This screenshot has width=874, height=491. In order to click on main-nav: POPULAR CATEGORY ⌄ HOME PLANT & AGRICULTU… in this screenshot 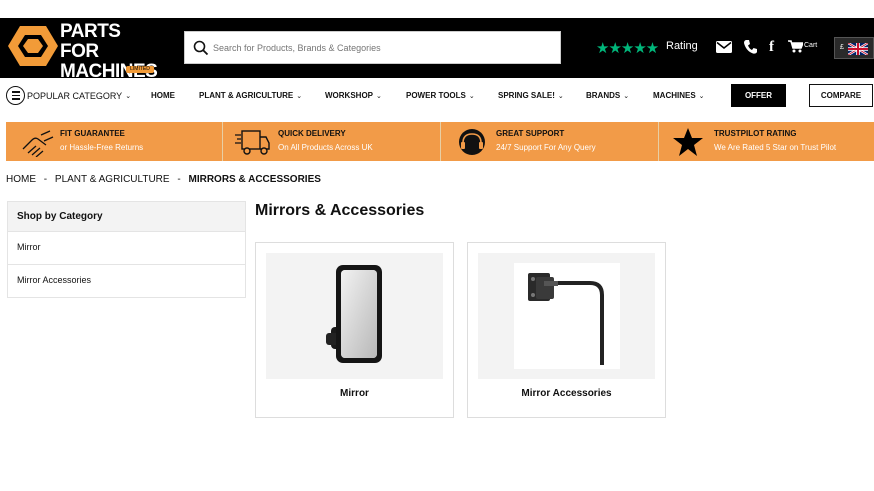, I will do `click(437, 96)`.